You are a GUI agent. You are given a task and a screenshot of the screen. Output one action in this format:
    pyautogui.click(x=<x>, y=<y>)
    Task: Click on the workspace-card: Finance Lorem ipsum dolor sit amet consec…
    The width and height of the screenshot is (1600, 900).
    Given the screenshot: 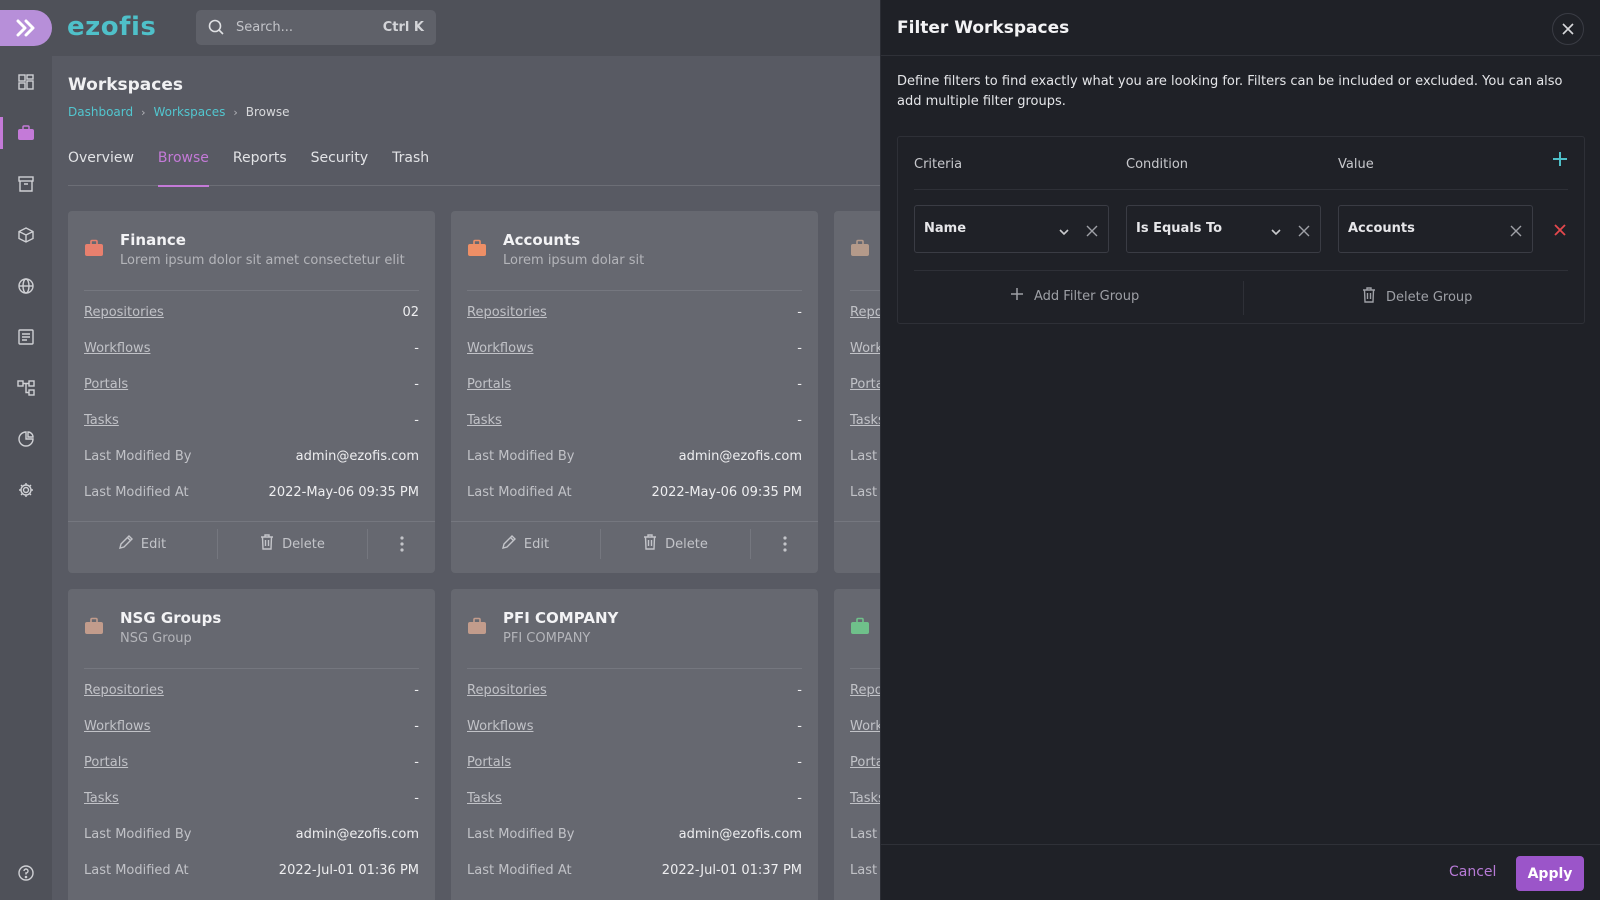 What is the action you would take?
    pyautogui.click(x=251, y=392)
    